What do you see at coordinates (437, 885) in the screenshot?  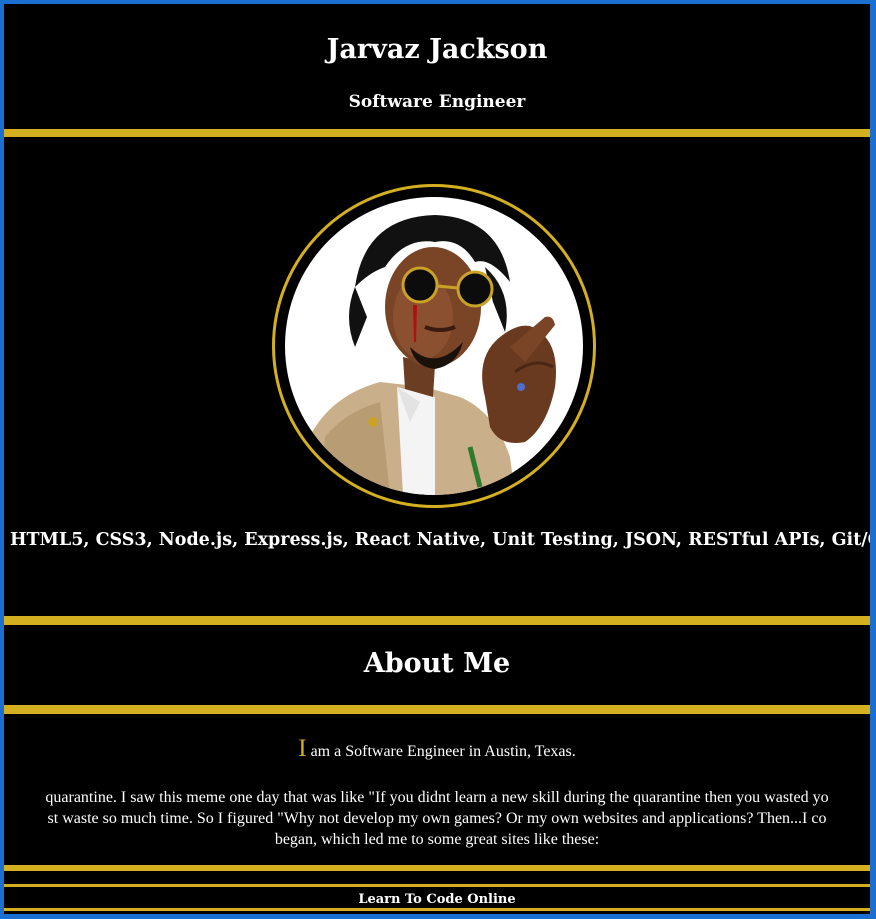 I see `links-top-divider` at bounding box center [437, 885].